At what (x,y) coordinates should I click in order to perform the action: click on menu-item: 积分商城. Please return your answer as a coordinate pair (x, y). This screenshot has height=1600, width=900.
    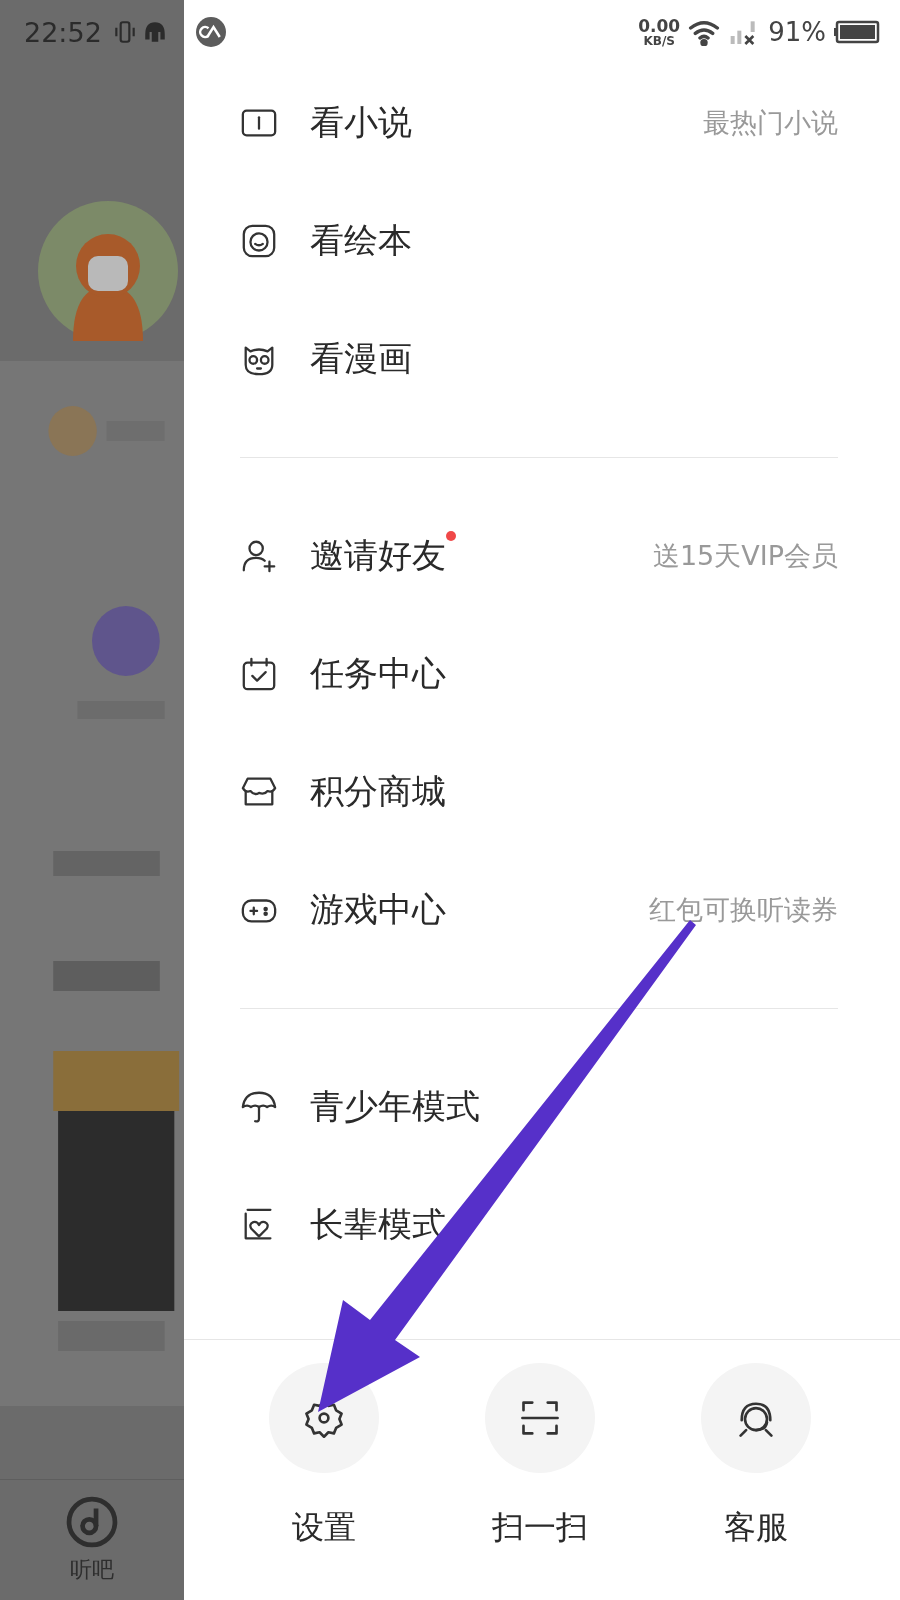
    Looking at the image, I should click on (542, 792).